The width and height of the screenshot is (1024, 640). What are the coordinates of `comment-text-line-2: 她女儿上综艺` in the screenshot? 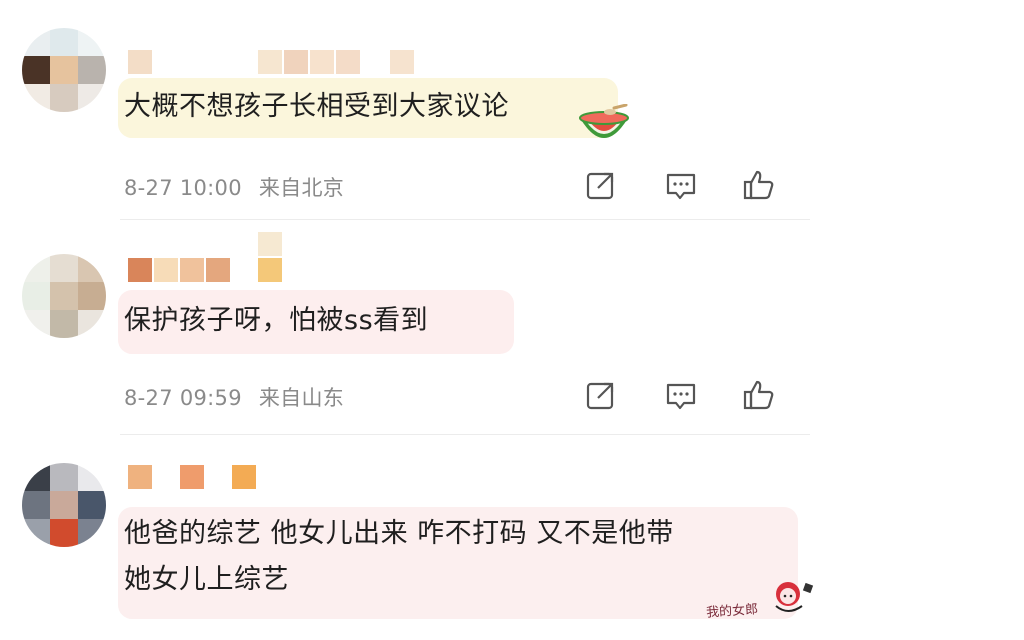 It's located at (206, 579).